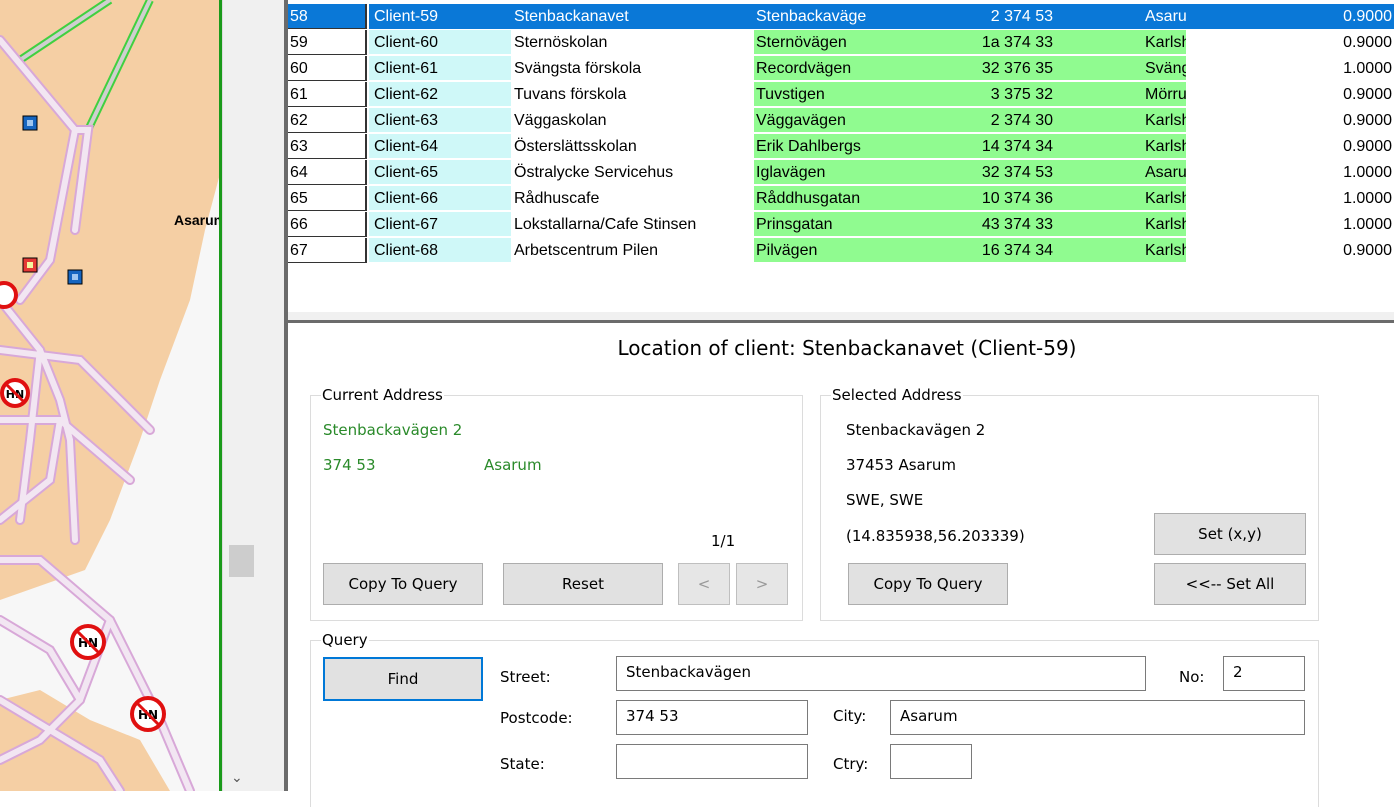 This screenshot has width=1394, height=807. What do you see at coordinates (830, 250) in the screenshot?
I see `street-cell: Pilvägen` at bounding box center [830, 250].